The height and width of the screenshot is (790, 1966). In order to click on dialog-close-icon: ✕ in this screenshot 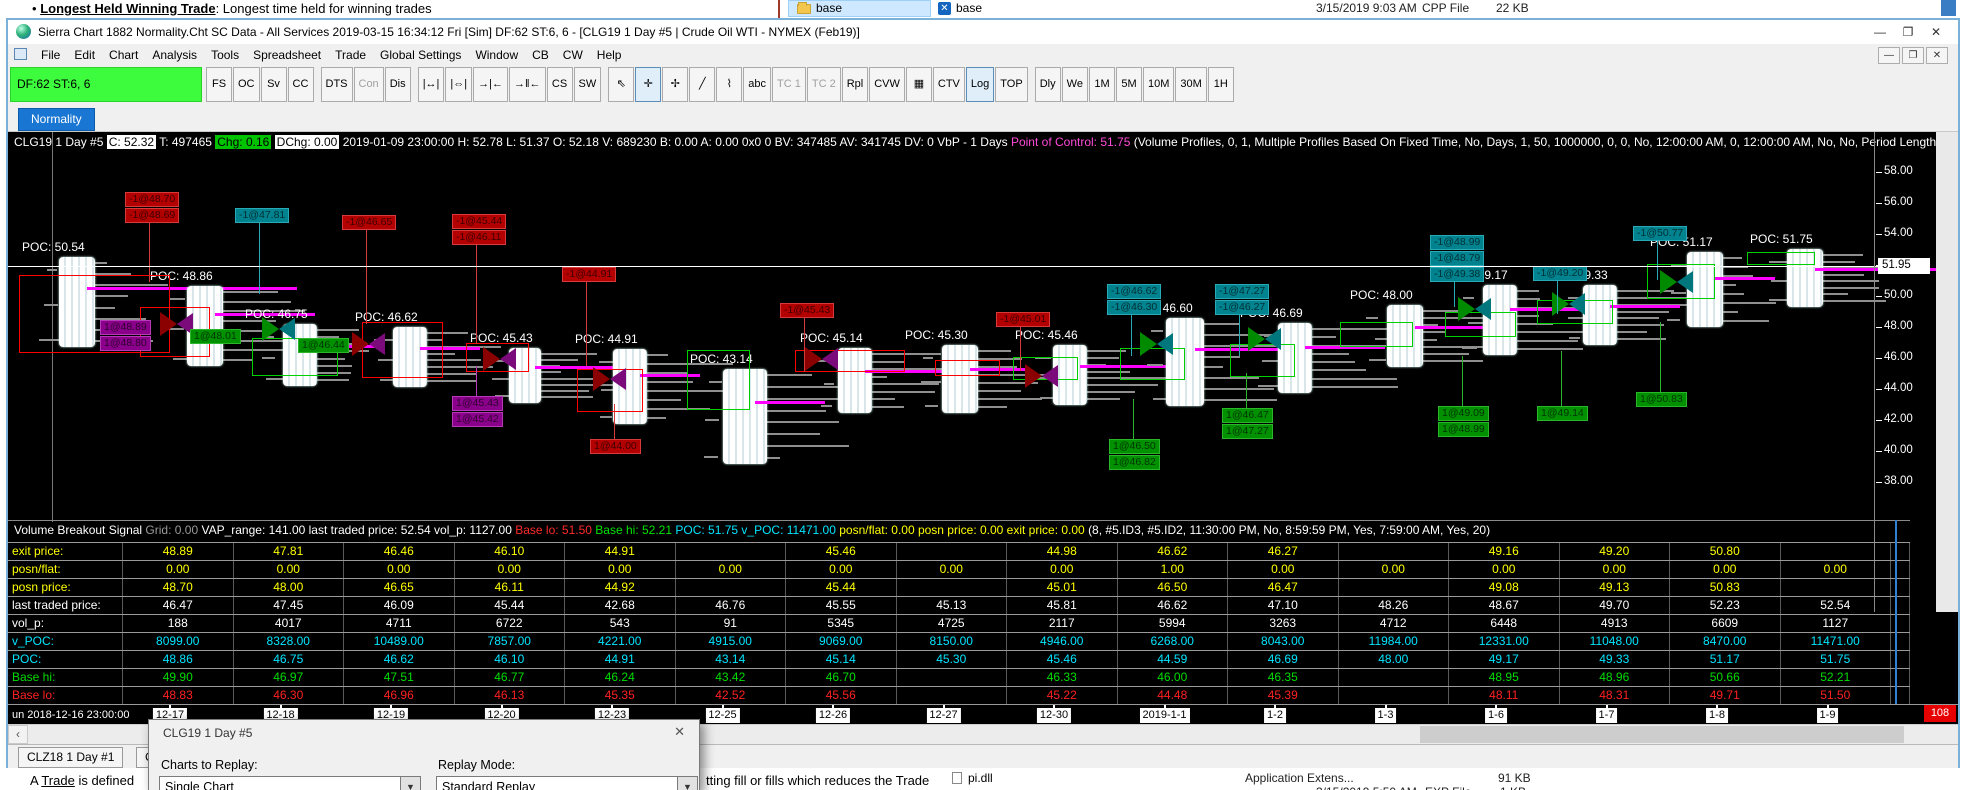, I will do `click(679, 732)`.